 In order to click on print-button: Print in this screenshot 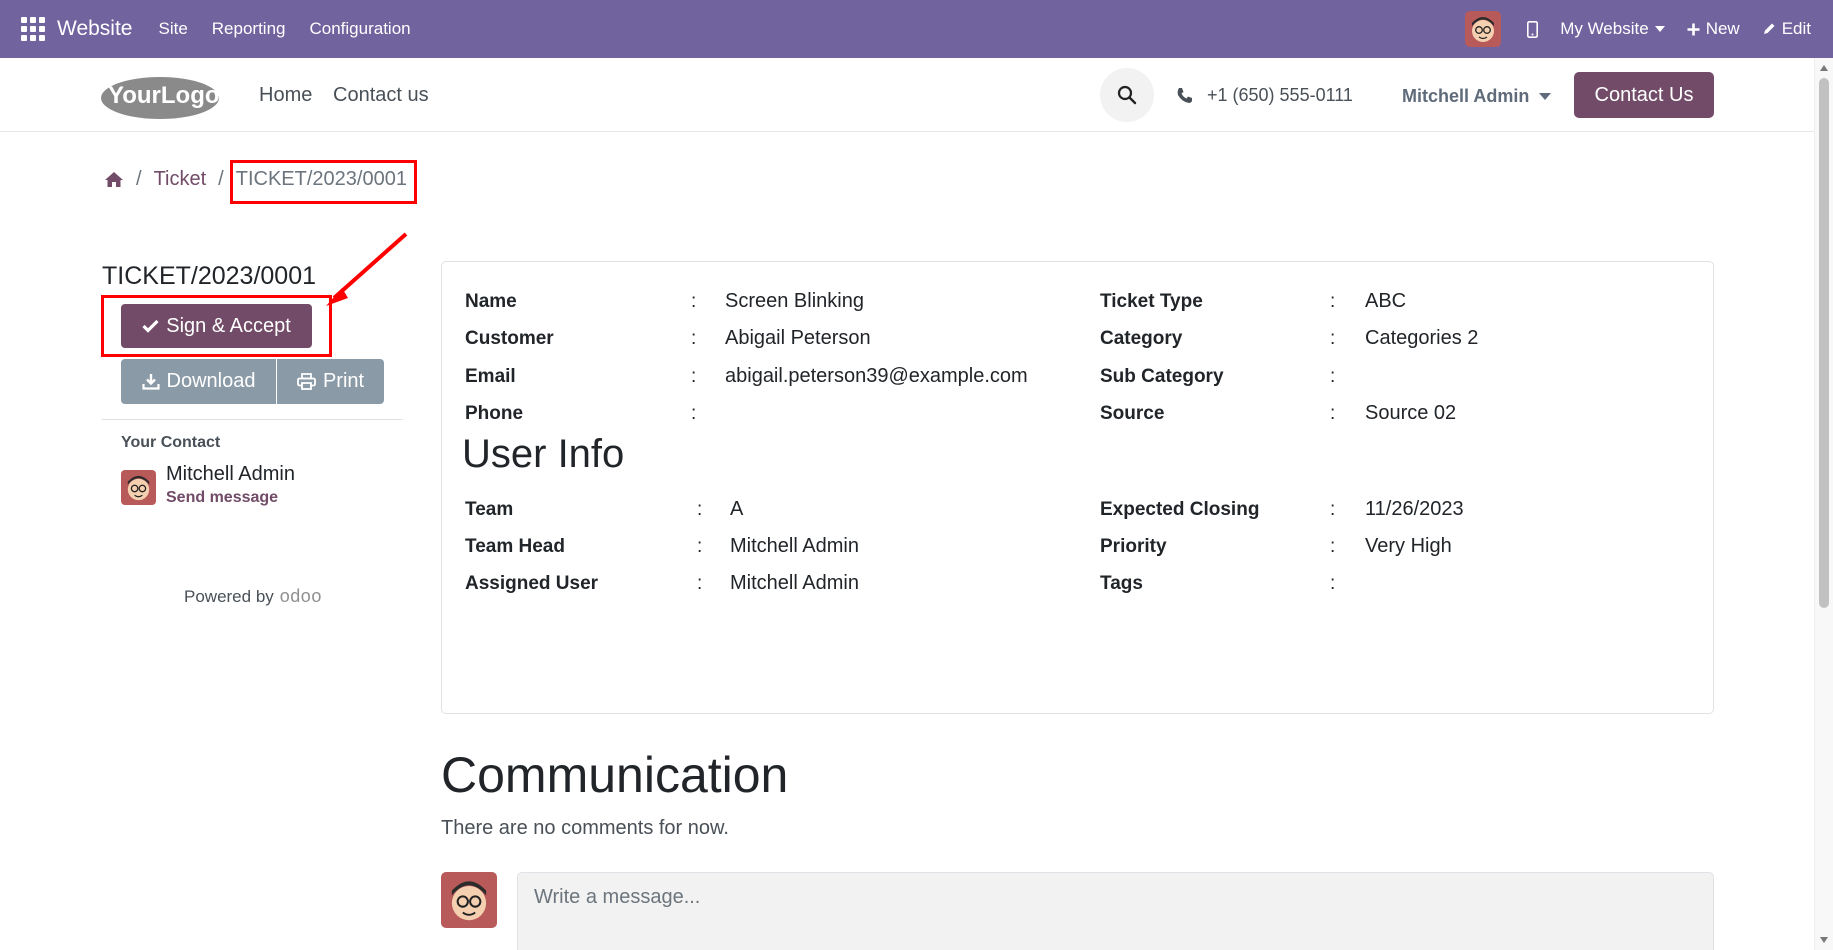, I will do `click(330, 381)`.